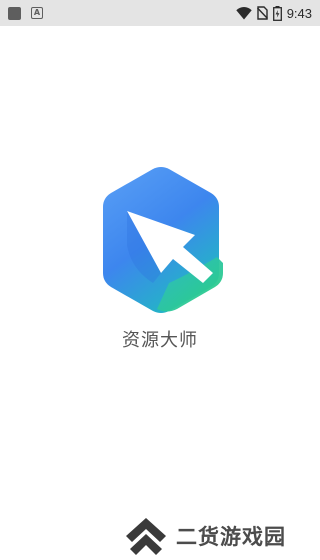  I want to click on a-icon: A, so click(37, 13).